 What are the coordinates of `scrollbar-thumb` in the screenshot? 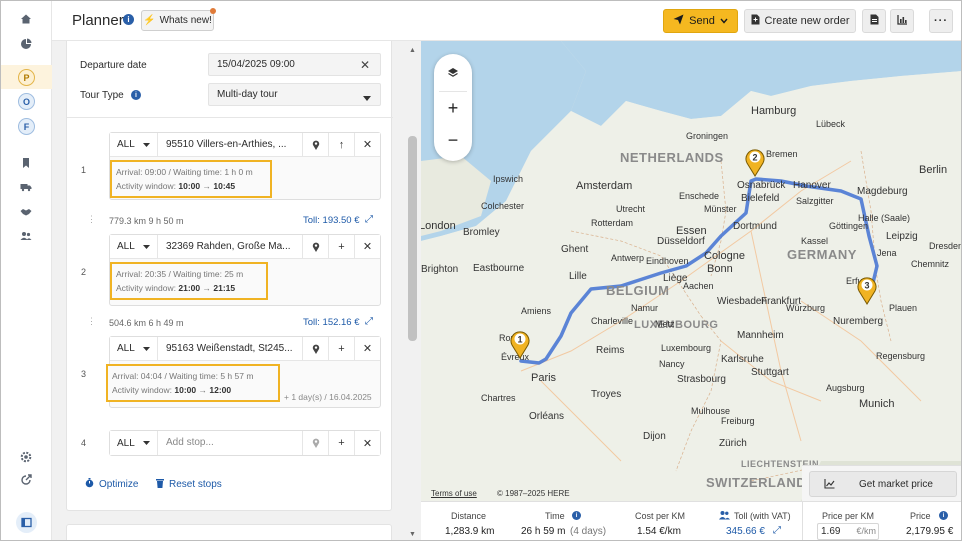 It's located at (412, 238).